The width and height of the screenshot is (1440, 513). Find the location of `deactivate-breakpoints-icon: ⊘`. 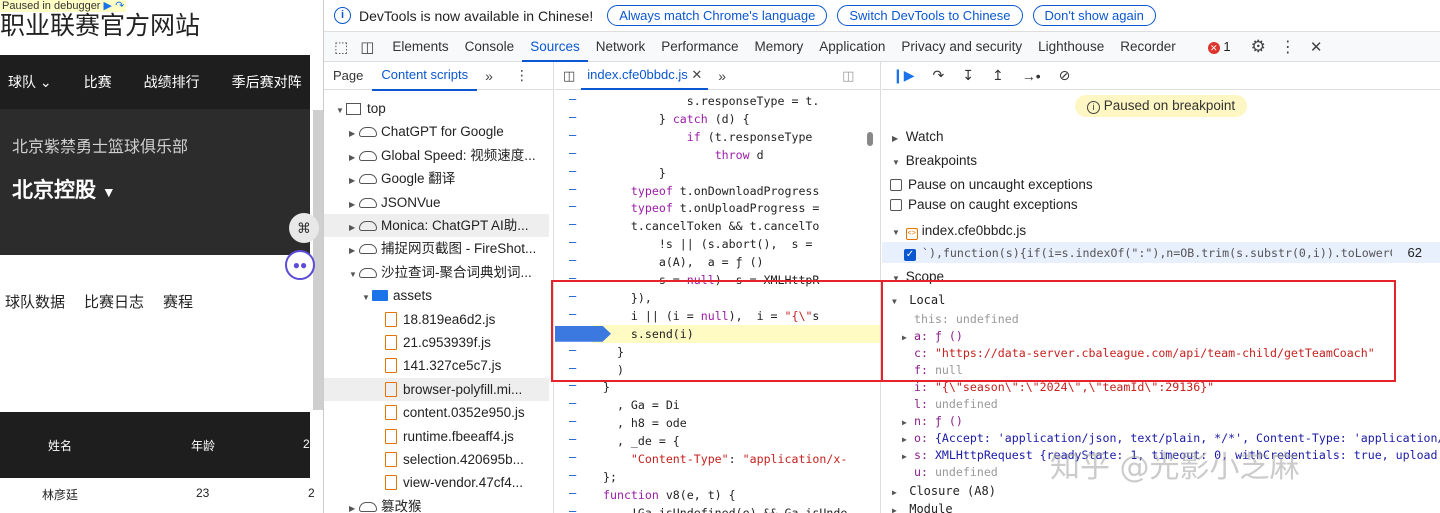

deactivate-breakpoints-icon: ⊘ is located at coordinates (1065, 75).